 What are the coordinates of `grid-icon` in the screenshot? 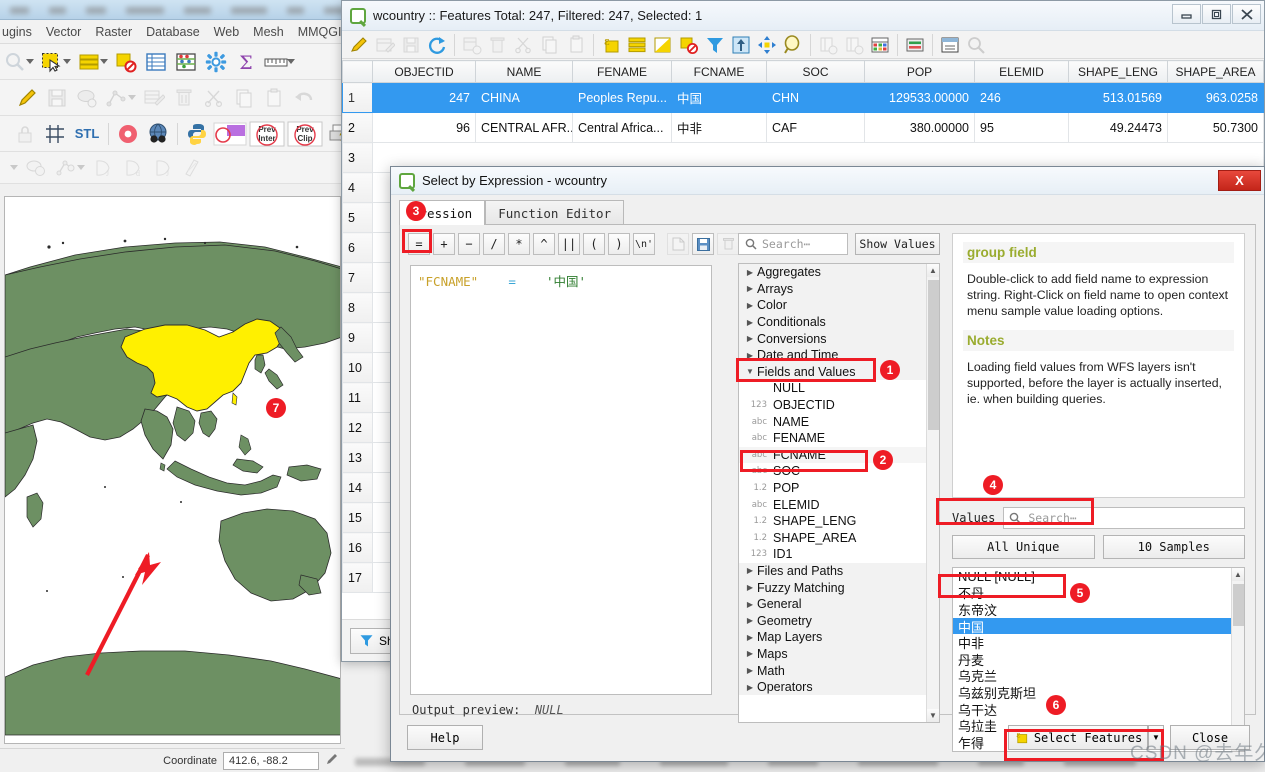 It's located at (55, 134).